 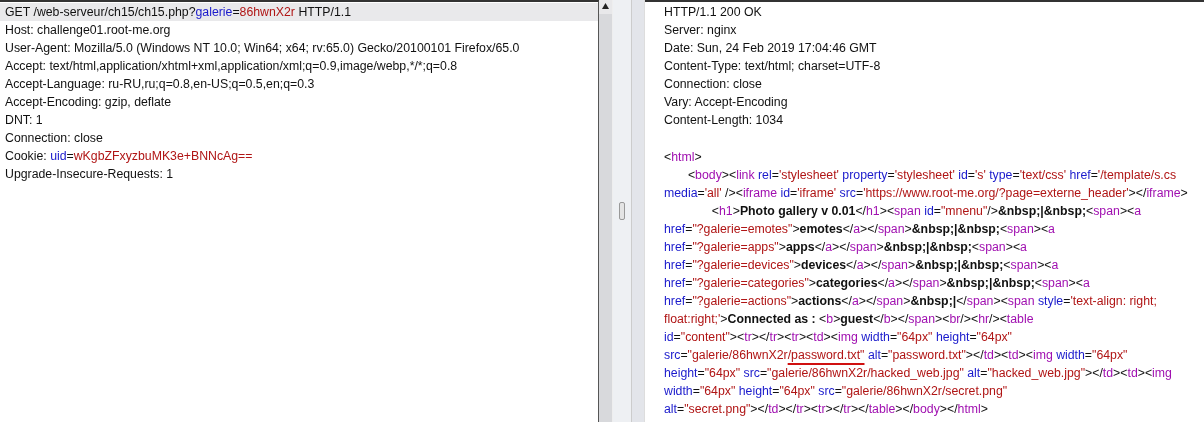 I want to click on html-source-line: width="64px" height="64px" src="galerie/86hwnX2r/secret.png", so click(x=836, y=391).